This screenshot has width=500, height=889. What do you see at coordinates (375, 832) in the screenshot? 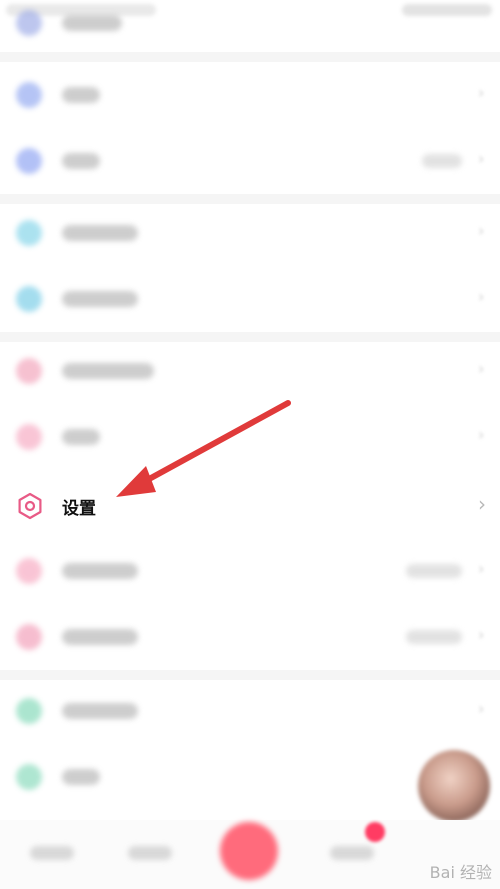
I see `notification-badge` at bounding box center [375, 832].